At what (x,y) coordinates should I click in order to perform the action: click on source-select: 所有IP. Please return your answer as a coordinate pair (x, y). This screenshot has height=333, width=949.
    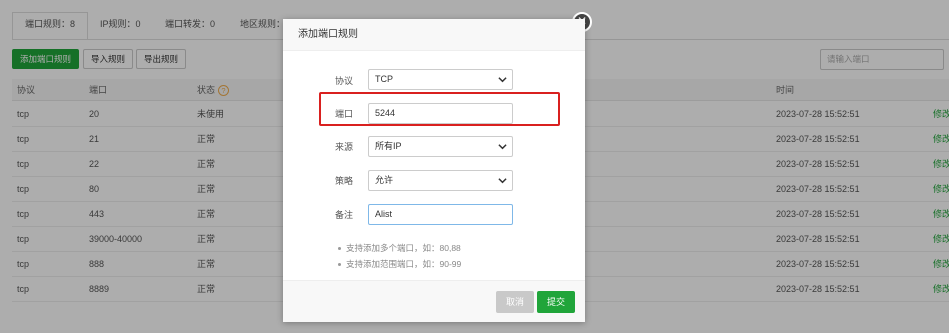
    Looking at the image, I should click on (440, 146).